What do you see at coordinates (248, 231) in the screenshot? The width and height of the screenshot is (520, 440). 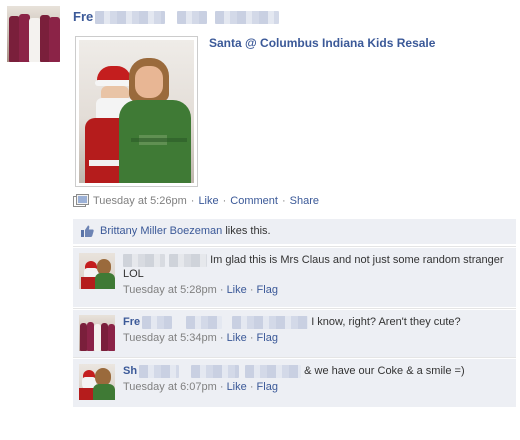 I see `likes-suffix: likes this.` at bounding box center [248, 231].